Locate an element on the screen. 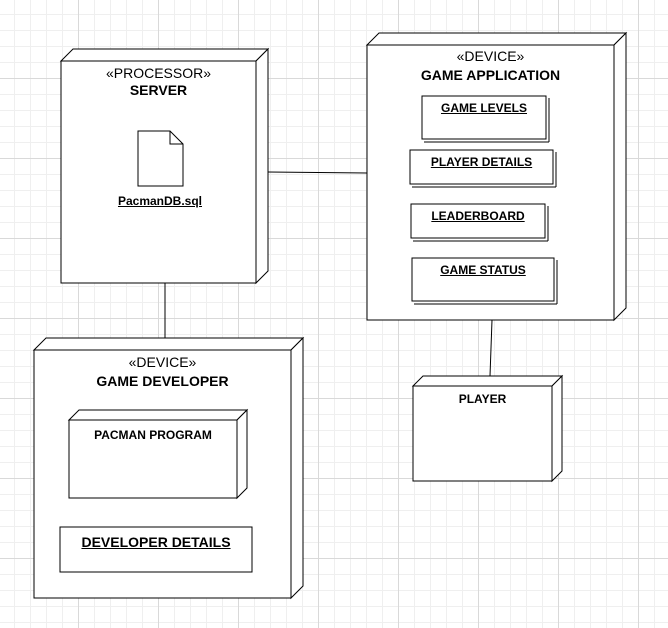 The image size is (668, 628). player-title: PLAYER is located at coordinates (482, 399).